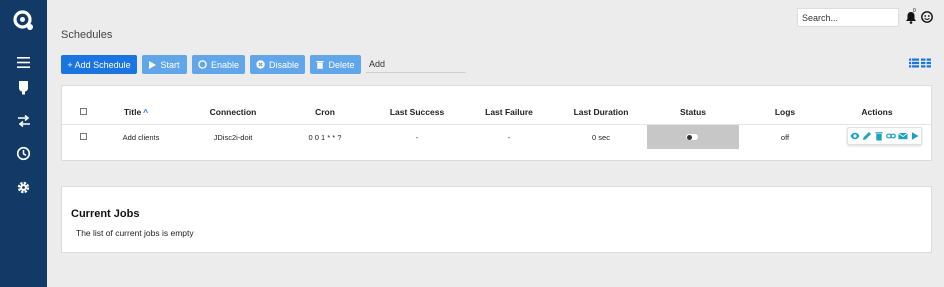 Image resolution: width=944 pixels, height=287 pixels. I want to click on column-header-last-success: Last Success, so click(417, 112).